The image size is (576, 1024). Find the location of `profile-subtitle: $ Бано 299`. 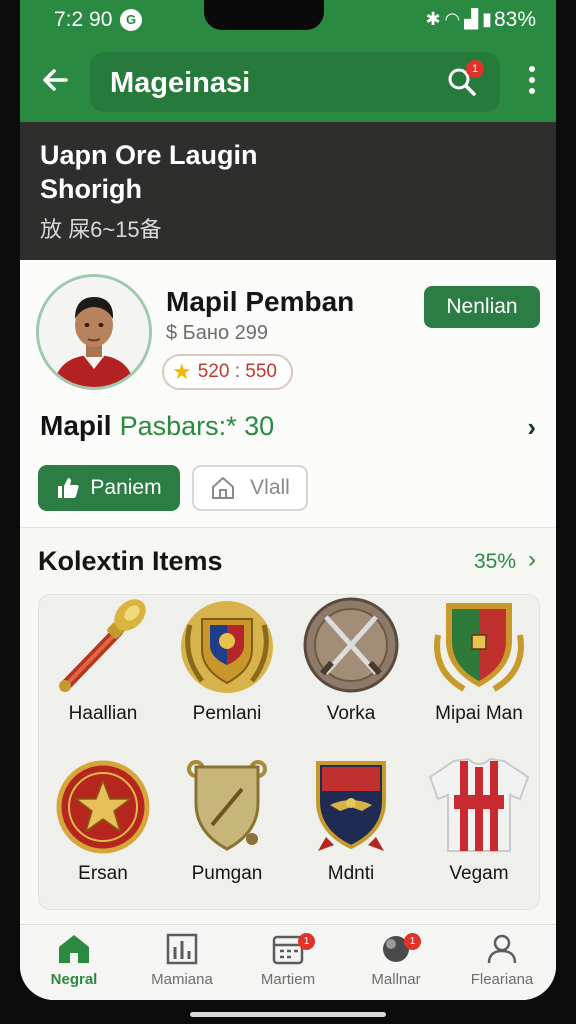

profile-subtitle: $ Бано 299 is located at coordinates (217, 333).